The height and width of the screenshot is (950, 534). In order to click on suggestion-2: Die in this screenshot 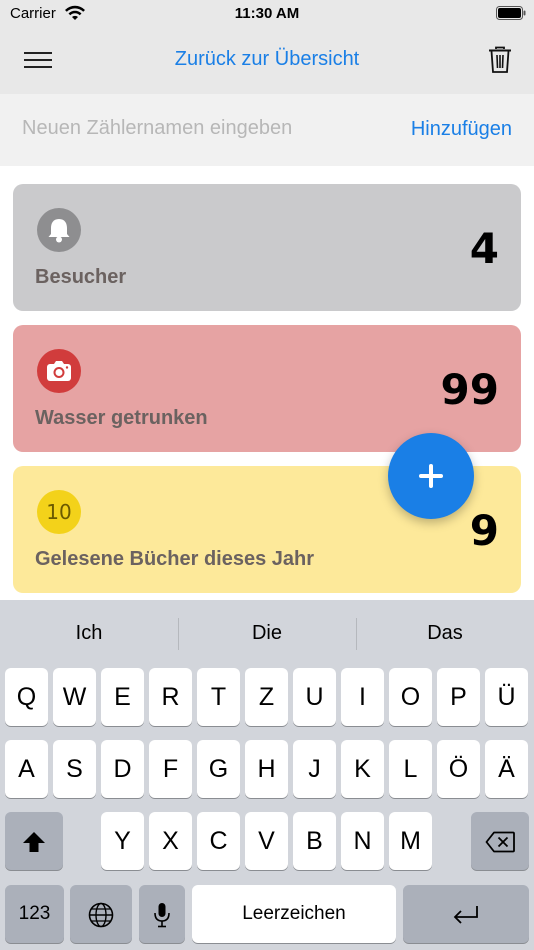, I will do `click(267, 633)`.